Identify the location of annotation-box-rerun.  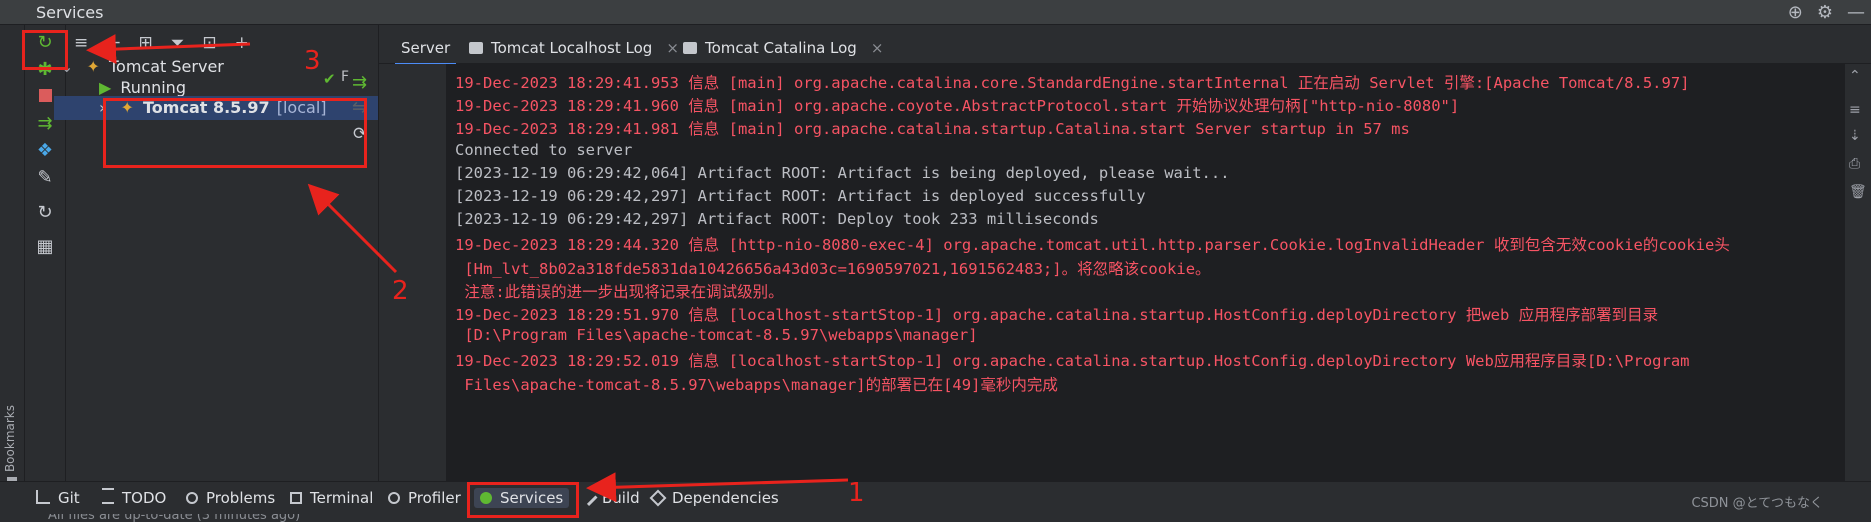
(45, 50).